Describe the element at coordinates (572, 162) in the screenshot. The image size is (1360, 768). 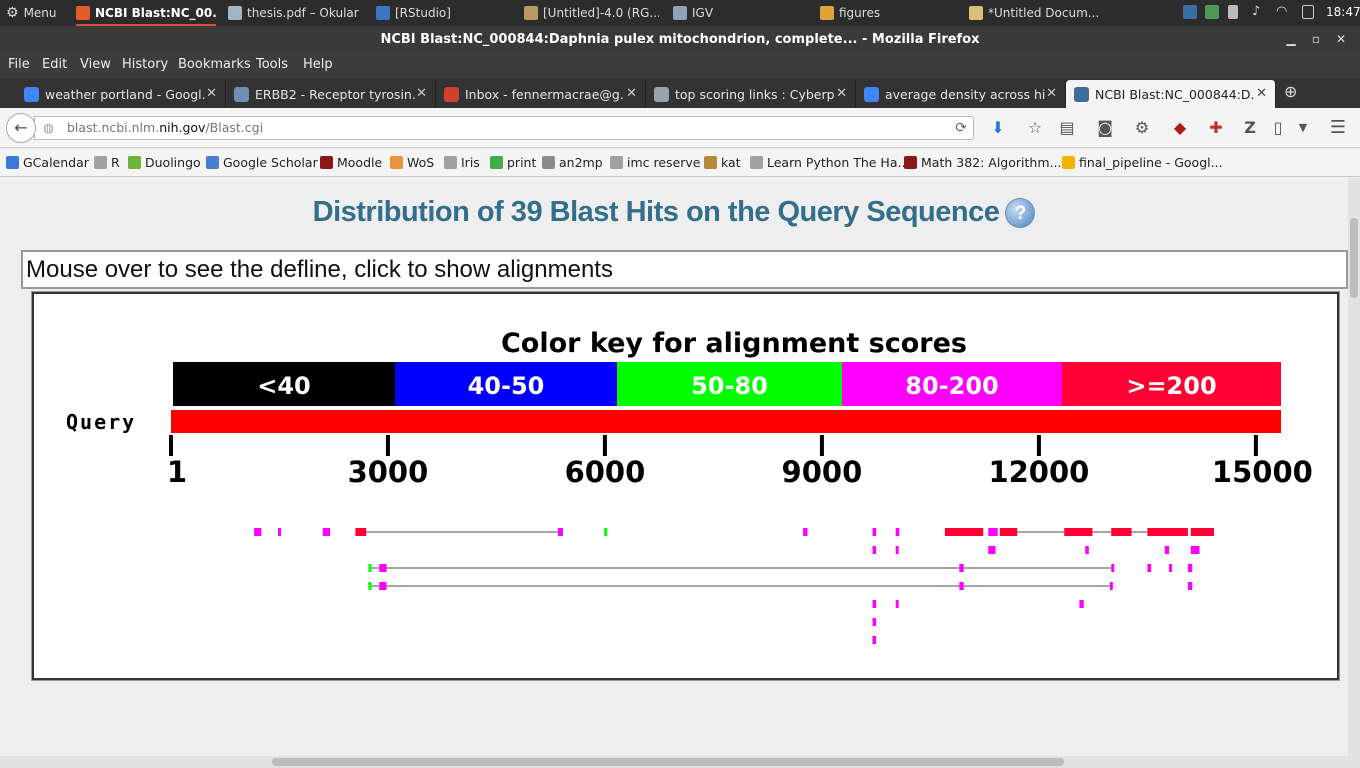
I see `bookmark-item: an2mp` at that location.